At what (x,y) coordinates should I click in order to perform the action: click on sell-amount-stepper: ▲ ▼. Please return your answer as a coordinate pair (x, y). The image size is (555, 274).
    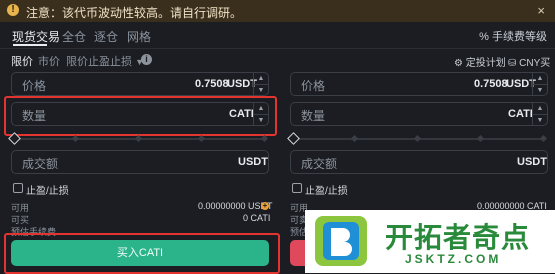
    Looking at the image, I should click on (539, 114).